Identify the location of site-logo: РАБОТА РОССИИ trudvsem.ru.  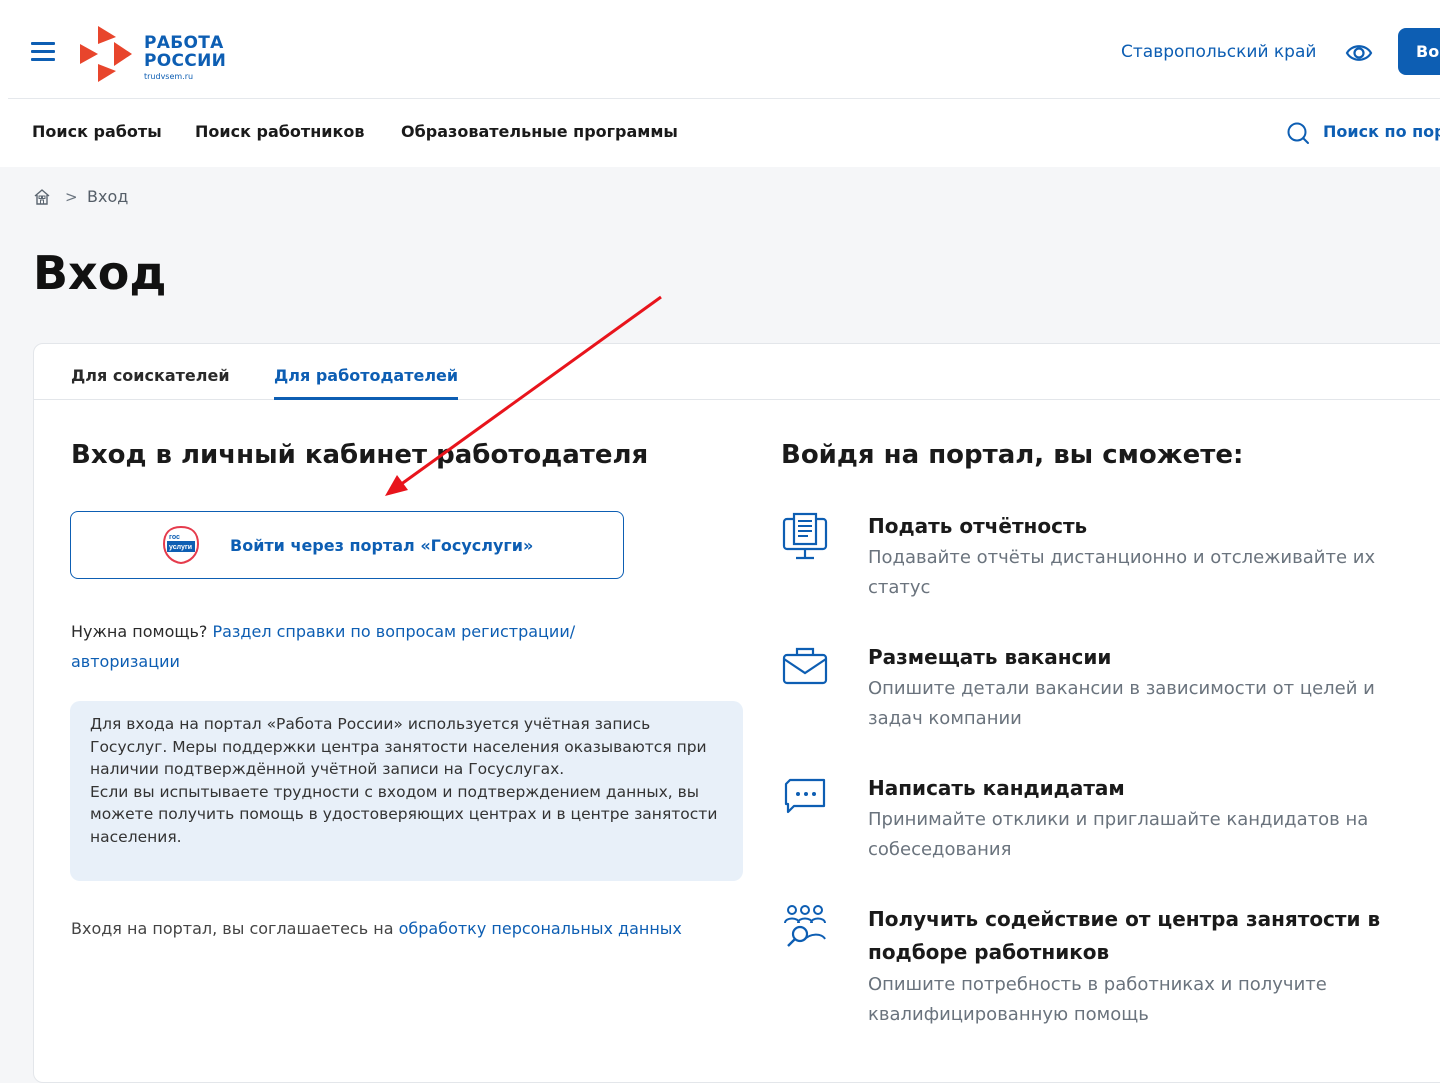
(158, 54).